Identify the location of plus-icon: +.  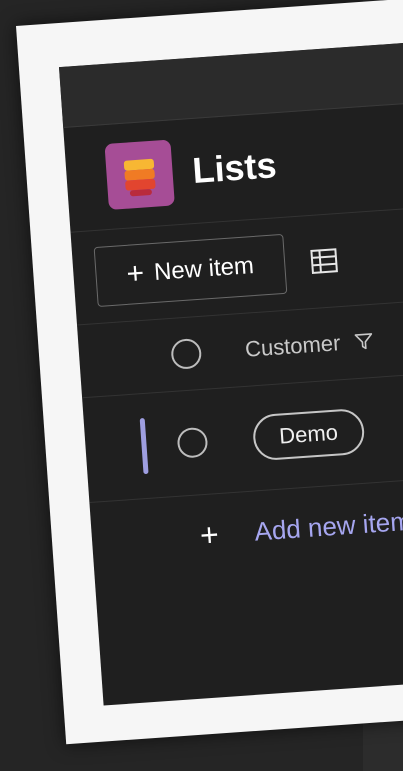
(135, 273).